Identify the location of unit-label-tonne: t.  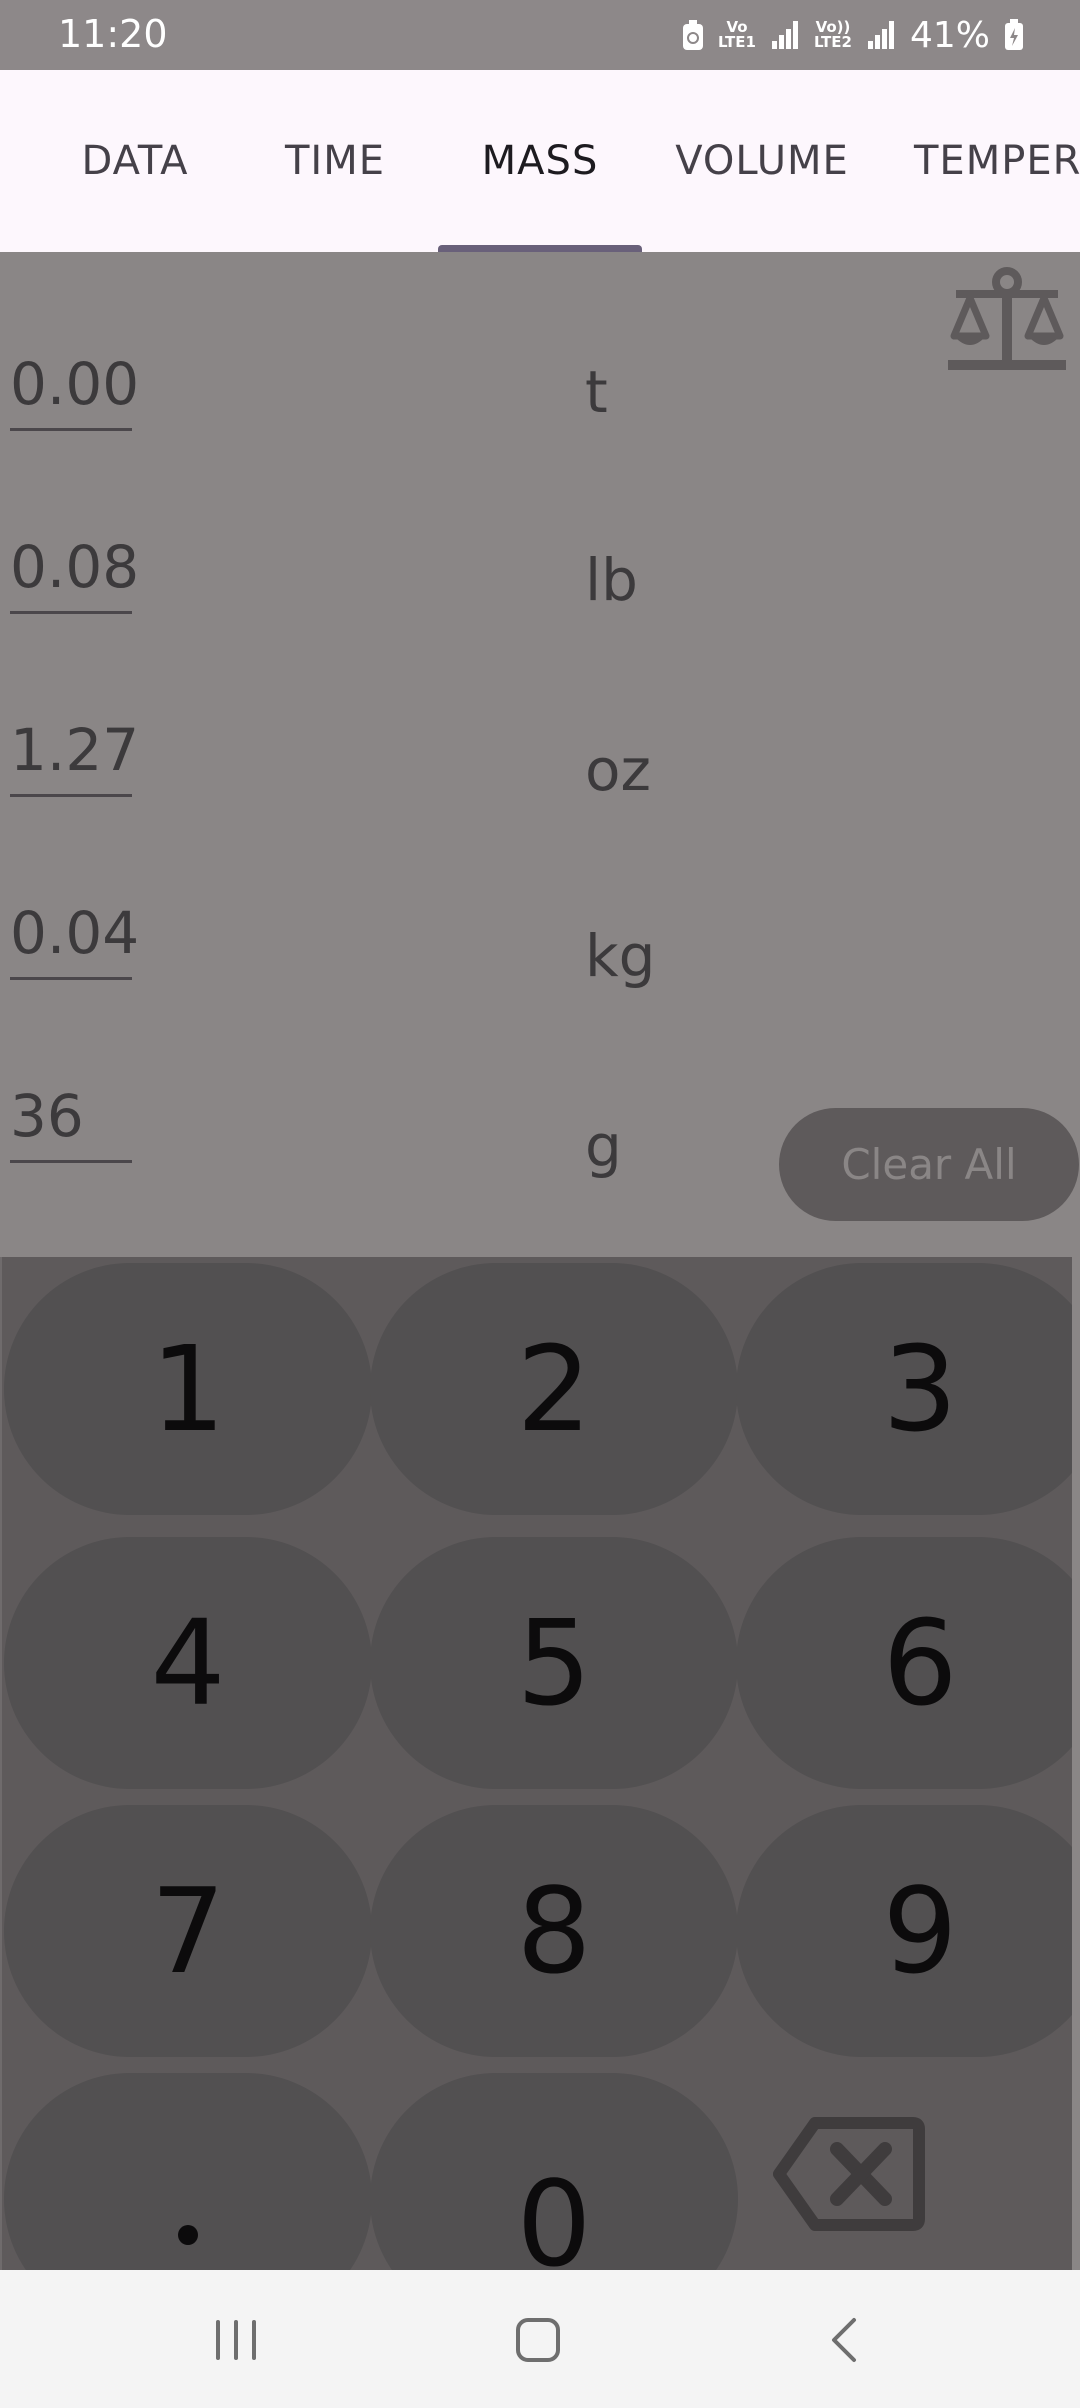
(596, 392).